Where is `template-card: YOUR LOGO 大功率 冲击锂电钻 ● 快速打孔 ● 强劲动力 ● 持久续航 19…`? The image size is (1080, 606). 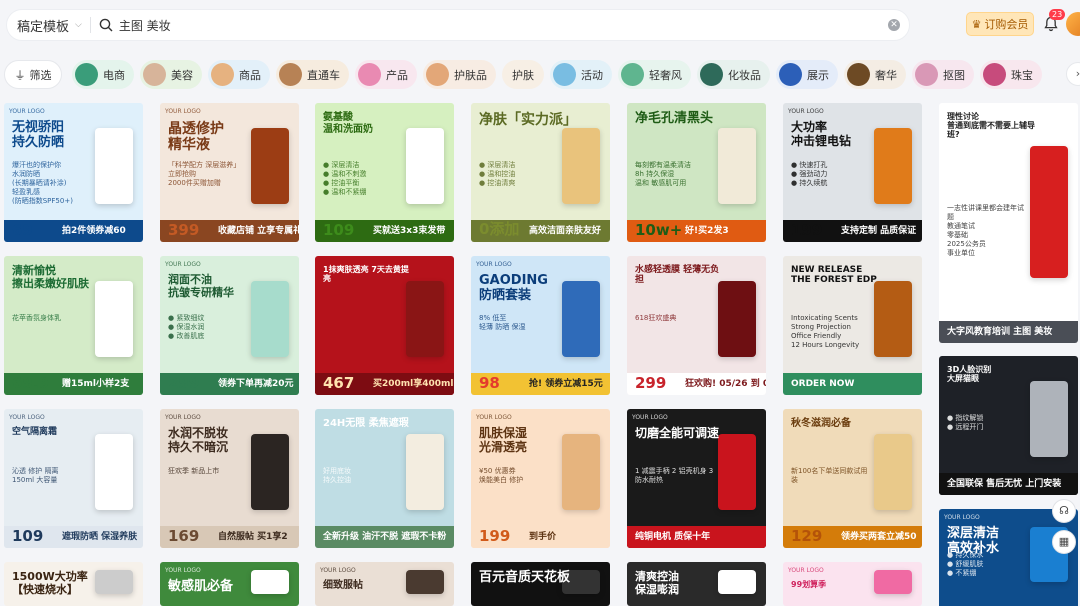 template-card: YOUR LOGO 大功率 冲击锂电钻 ● 快速打孔 ● 强劲动力 ● 持久续航 19… is located at coordinates (852, 172).